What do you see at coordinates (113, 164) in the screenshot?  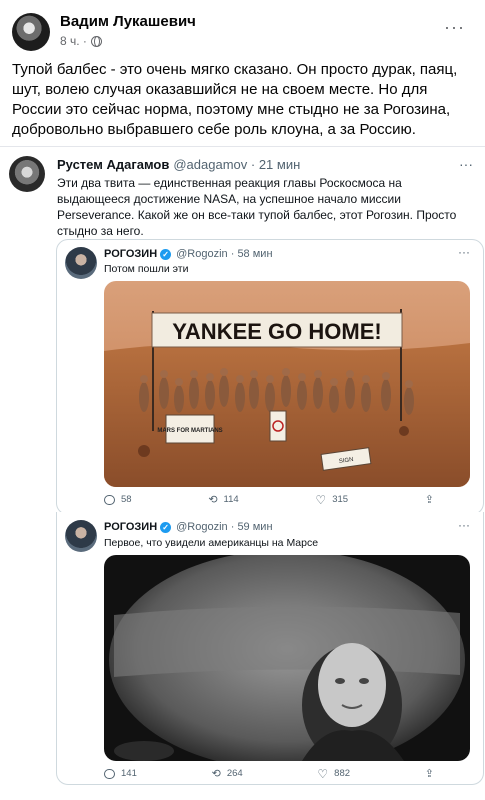 I see `tweet-author-name: Рустем Адагамов` at bounding box center [113, 164].